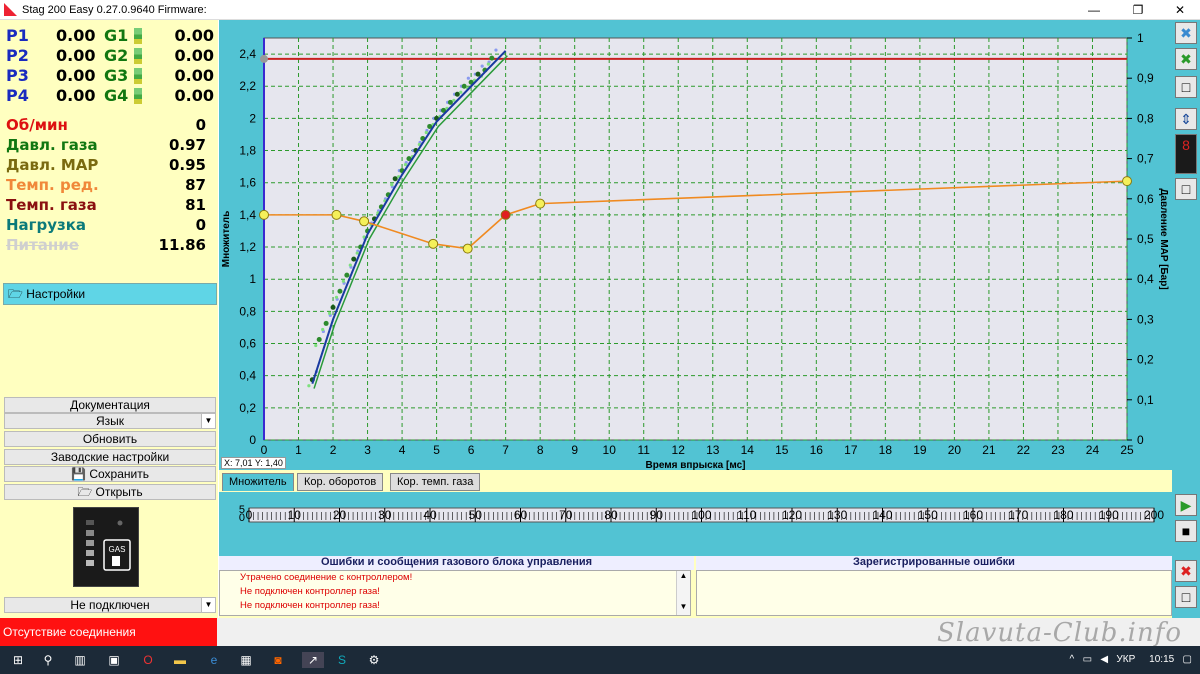 This screenshot has height=674, width=1200. Describe the element at coordinates (242, 518) in the screenshot. I see `rpm-strip-side-label: 0` at that location.